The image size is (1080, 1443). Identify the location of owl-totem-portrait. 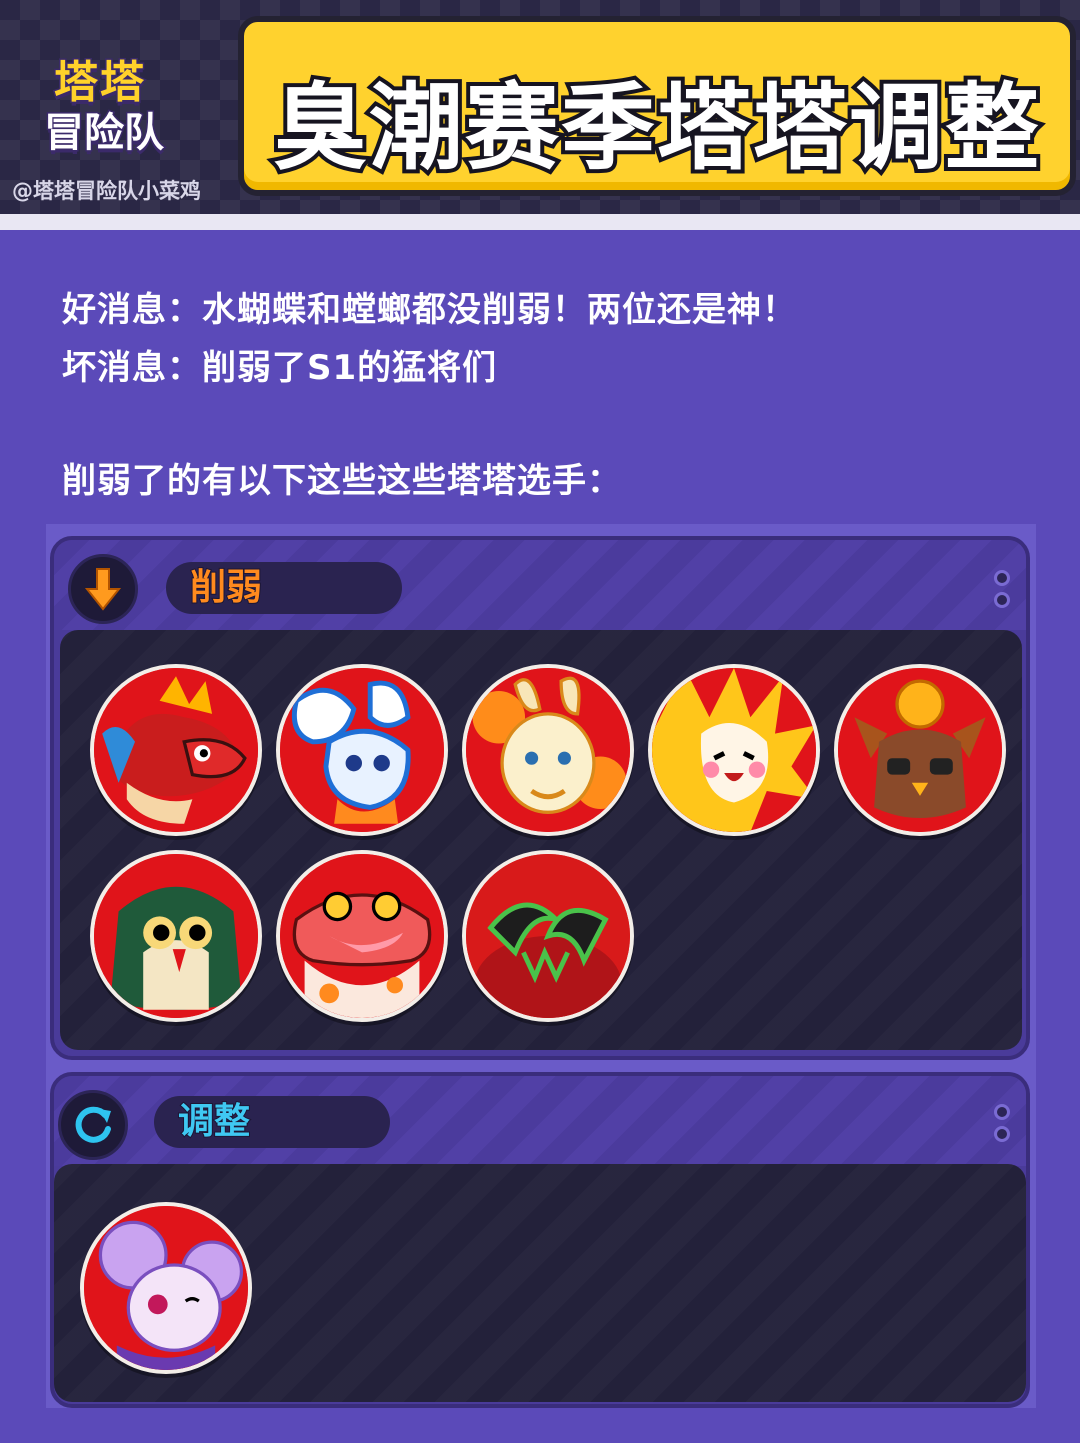
(920, 750).